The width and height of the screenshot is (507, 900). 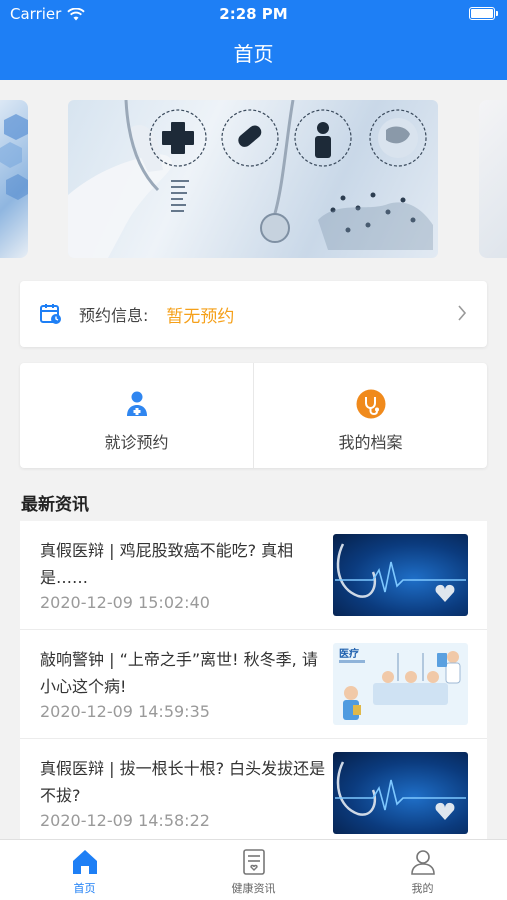 What do you see at coordinates (253, 314) in the screenshot?
I see `appointment-card: 预约信息: 暂无预约` at bounding box center [253, 314].